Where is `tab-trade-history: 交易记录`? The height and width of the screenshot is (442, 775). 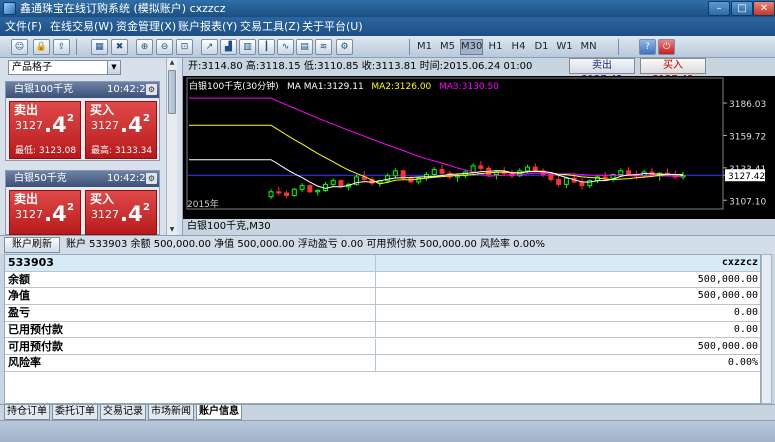
tab-trade-history: 交易记录 is located at coordinates (123, 412).